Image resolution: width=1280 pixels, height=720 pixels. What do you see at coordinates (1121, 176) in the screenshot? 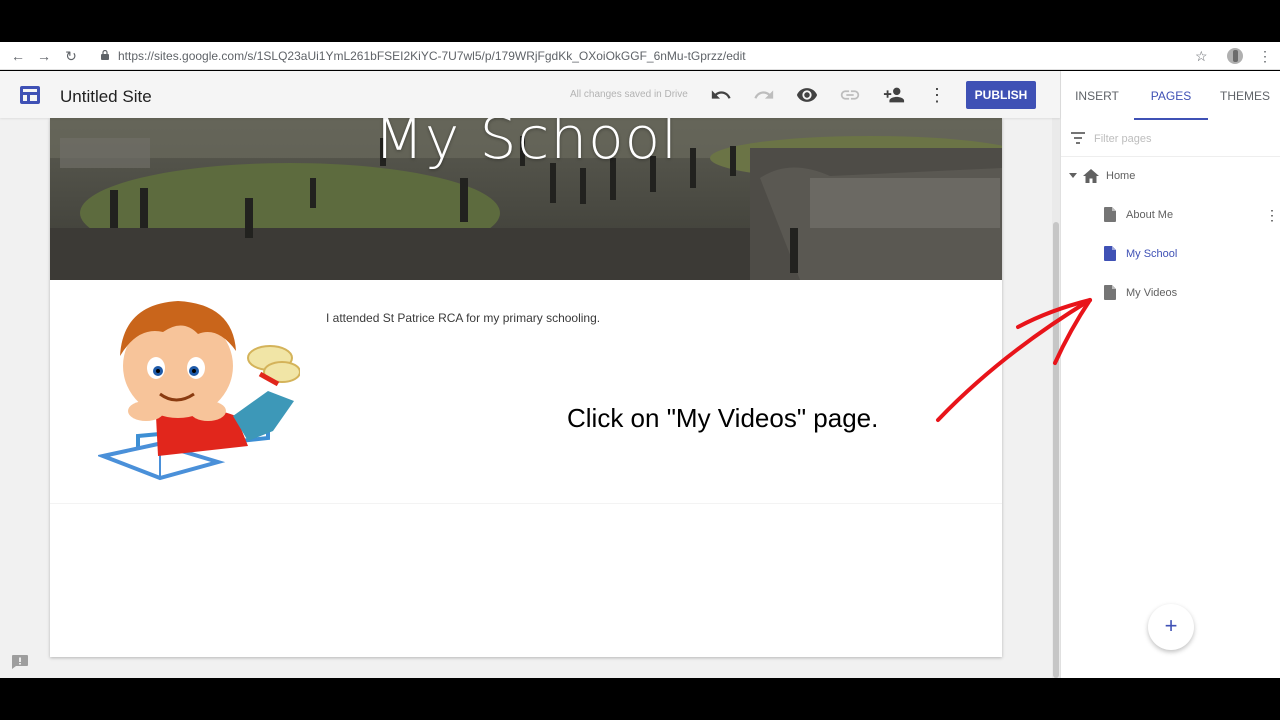
I see `page-tree-label: Home` at bounding box center [1121, 176].